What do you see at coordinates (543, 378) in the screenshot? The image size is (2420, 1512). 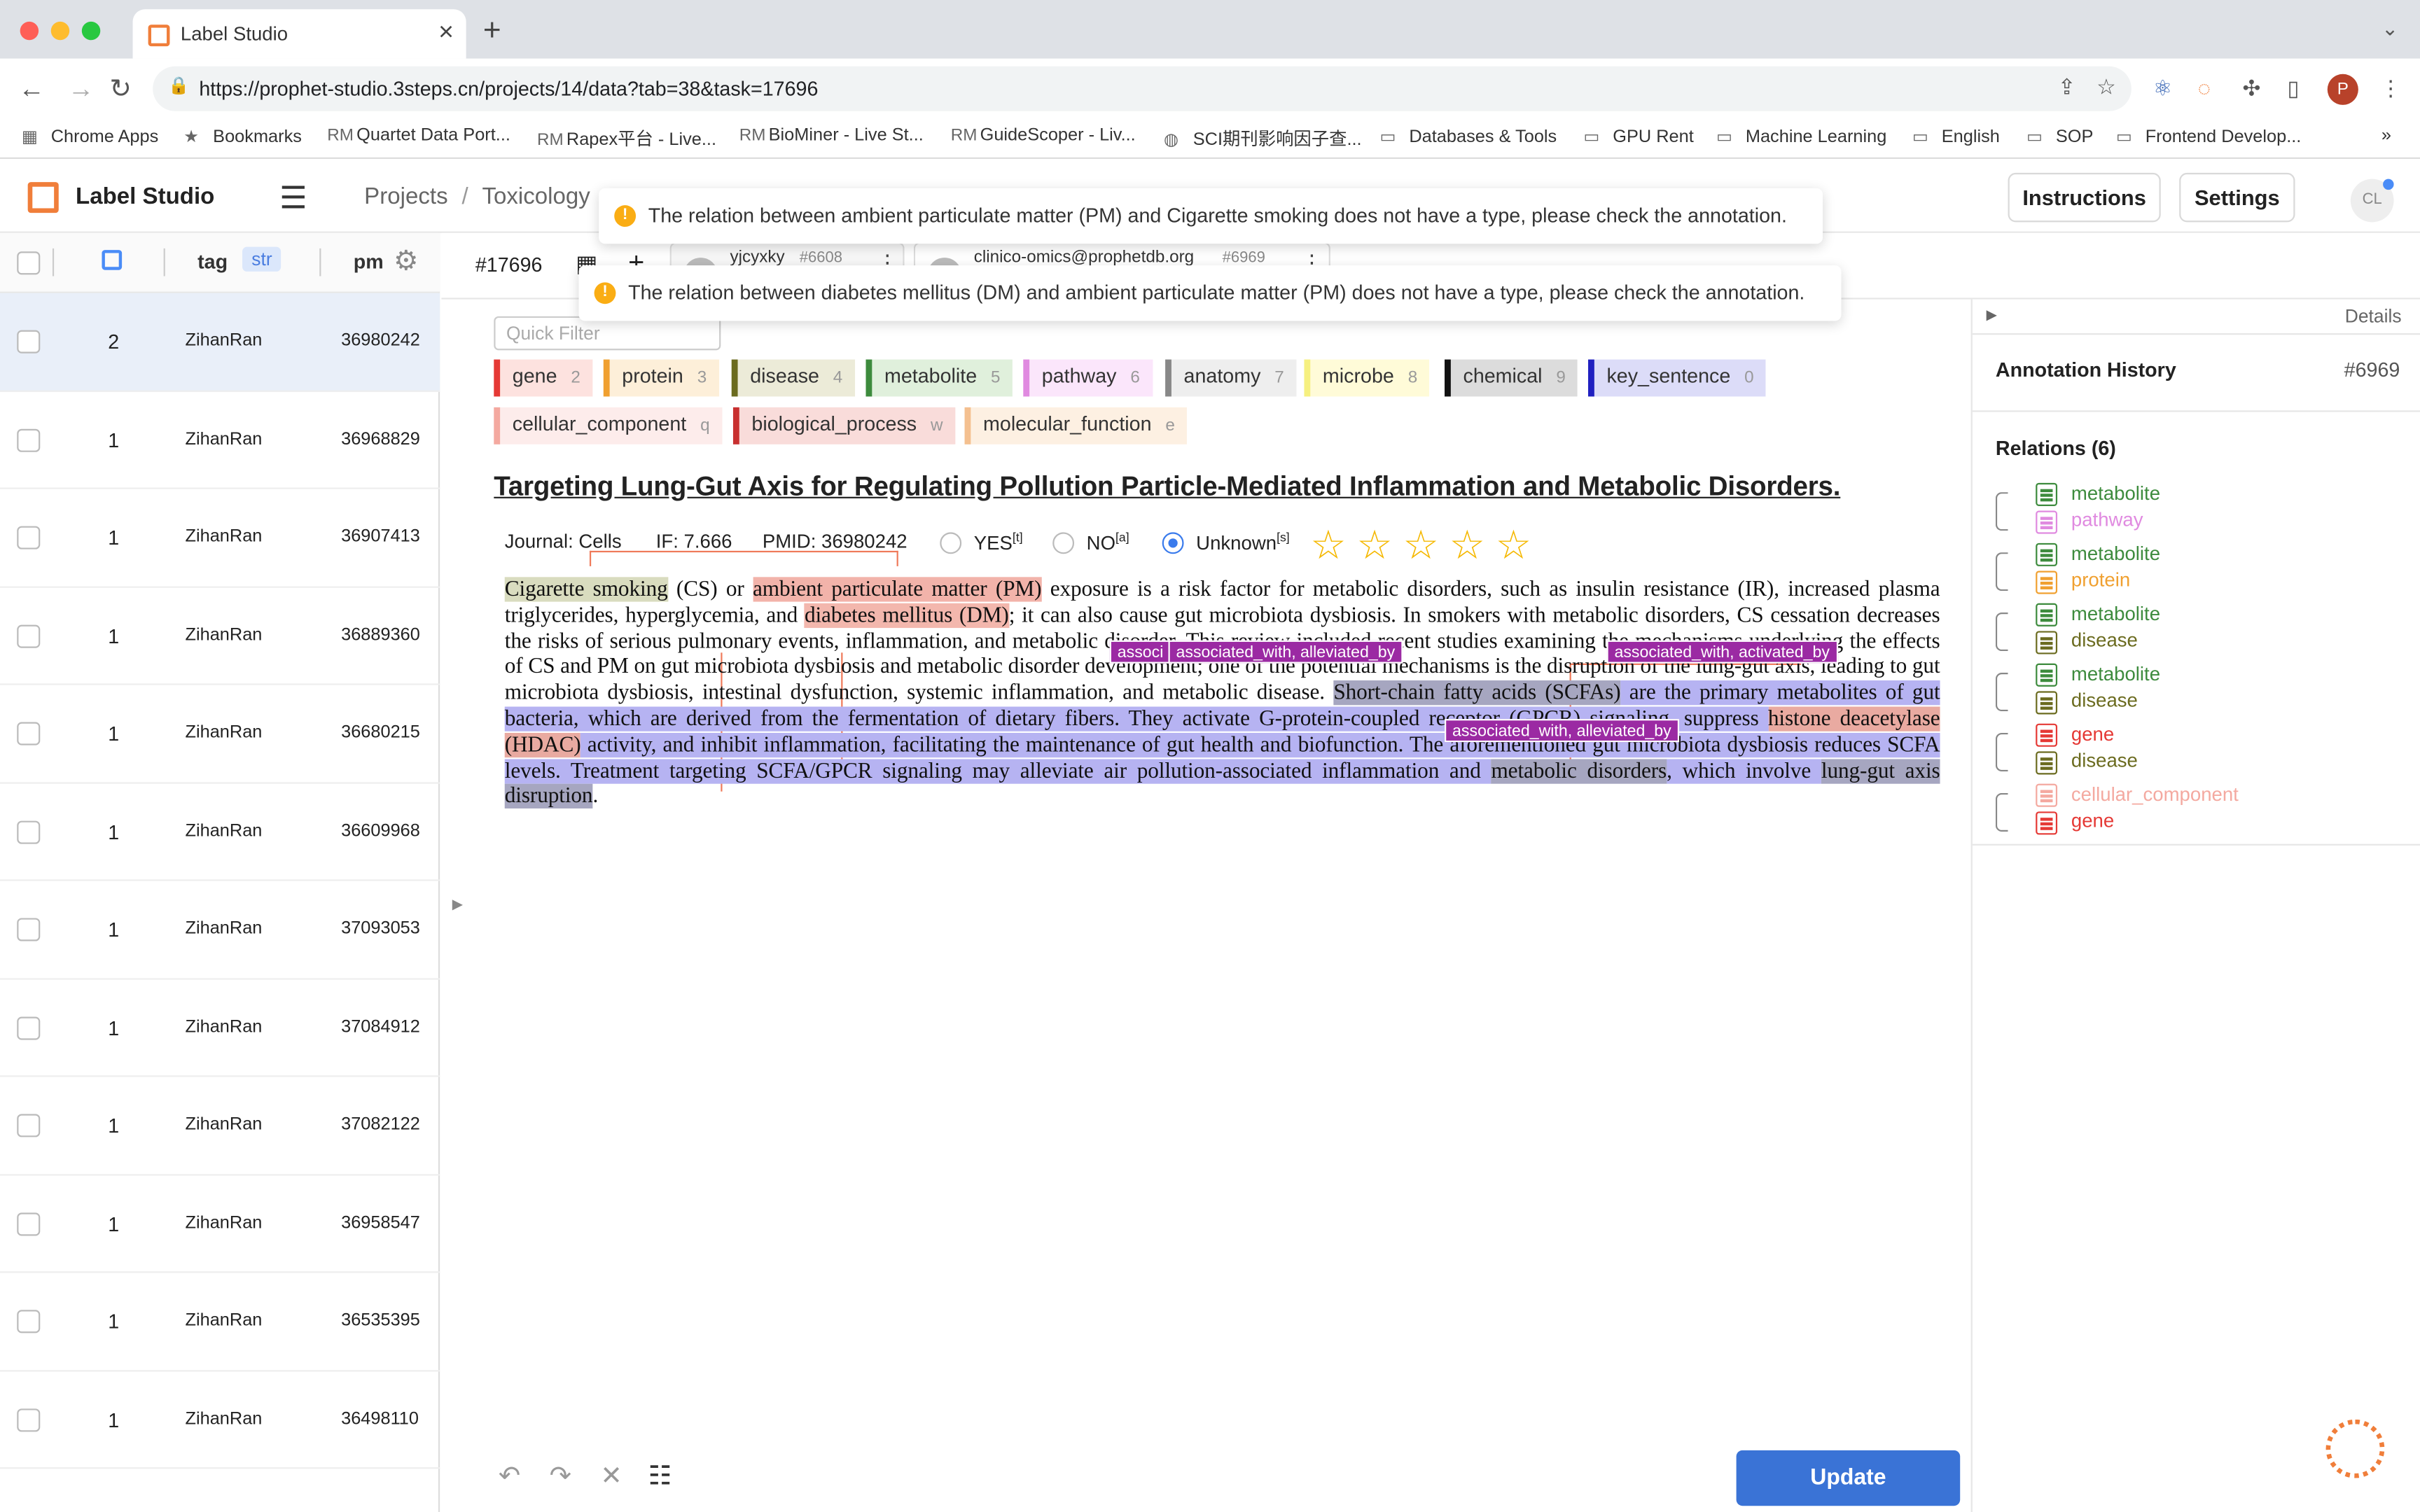 I see `label-chip-gene: gene 2` at bounding box center [543, 378].